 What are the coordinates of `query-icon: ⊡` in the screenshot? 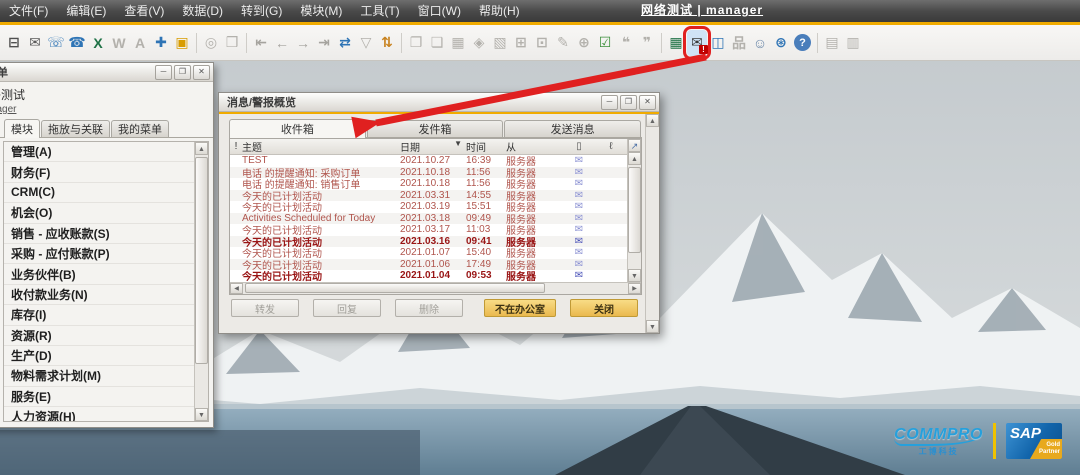 It's located at (542, 43).